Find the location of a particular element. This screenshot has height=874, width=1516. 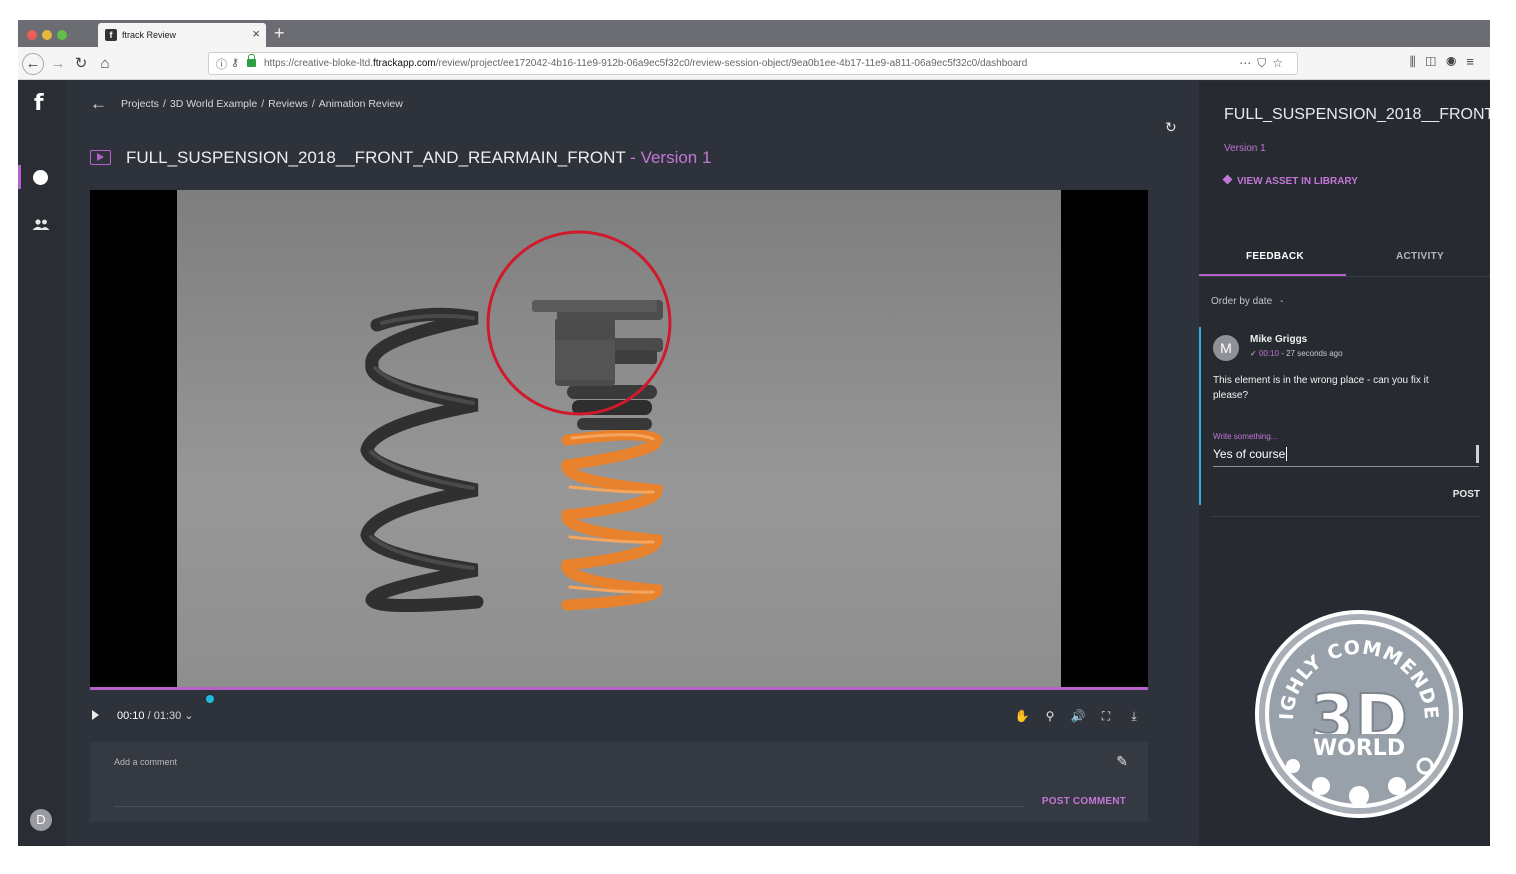

panel-version: Version 1 is located at coordinates (1245, 148).